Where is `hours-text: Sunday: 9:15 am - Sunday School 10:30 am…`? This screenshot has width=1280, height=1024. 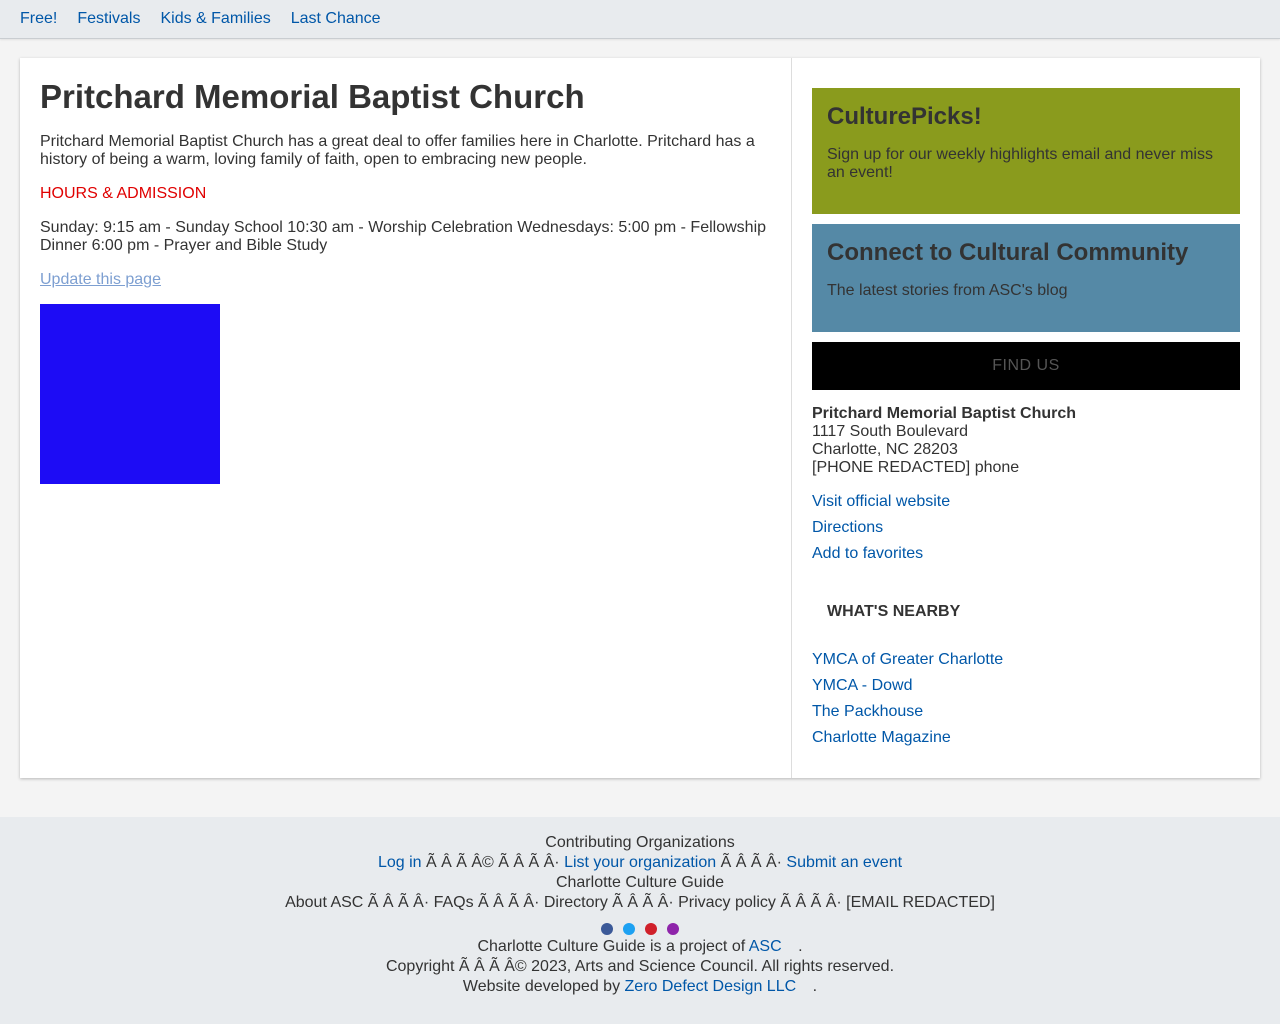 hours-text: Sunday: 9:15 am - Sunday School 10:30 am… is located at coordinates (403, 236).